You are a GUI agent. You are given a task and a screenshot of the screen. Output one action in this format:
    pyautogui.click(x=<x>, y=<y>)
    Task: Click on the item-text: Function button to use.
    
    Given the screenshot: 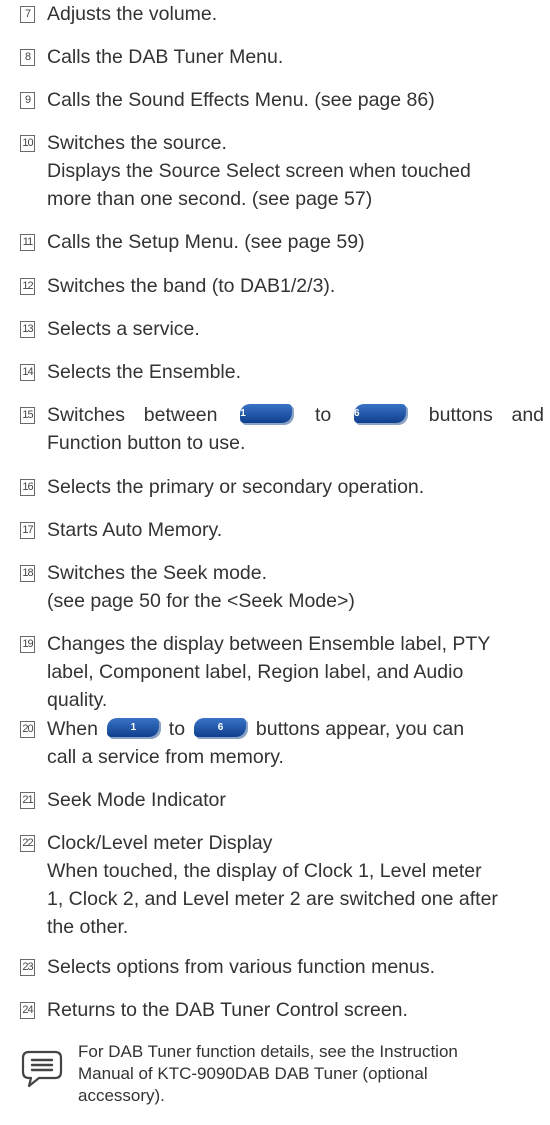 What is the action you would take?
    pyautogui.click(x=146, y=443)
    